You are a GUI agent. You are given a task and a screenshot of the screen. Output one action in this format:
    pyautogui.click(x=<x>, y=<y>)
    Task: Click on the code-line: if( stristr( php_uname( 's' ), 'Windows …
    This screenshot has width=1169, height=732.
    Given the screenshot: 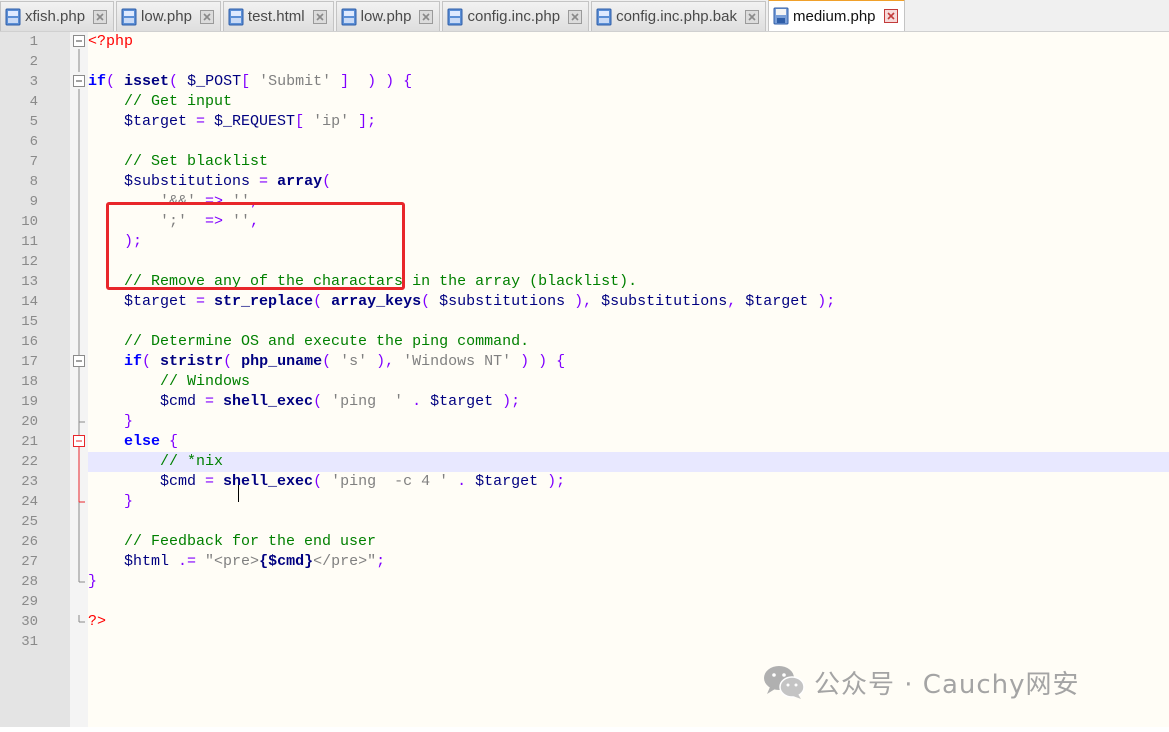 What is the action you would take?
    pyautogui.click(x=345, y=361)
    